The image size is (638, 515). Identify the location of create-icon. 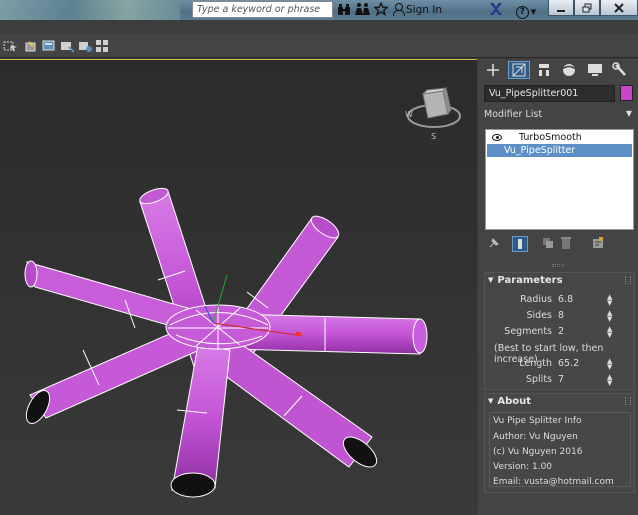
(493, 70).